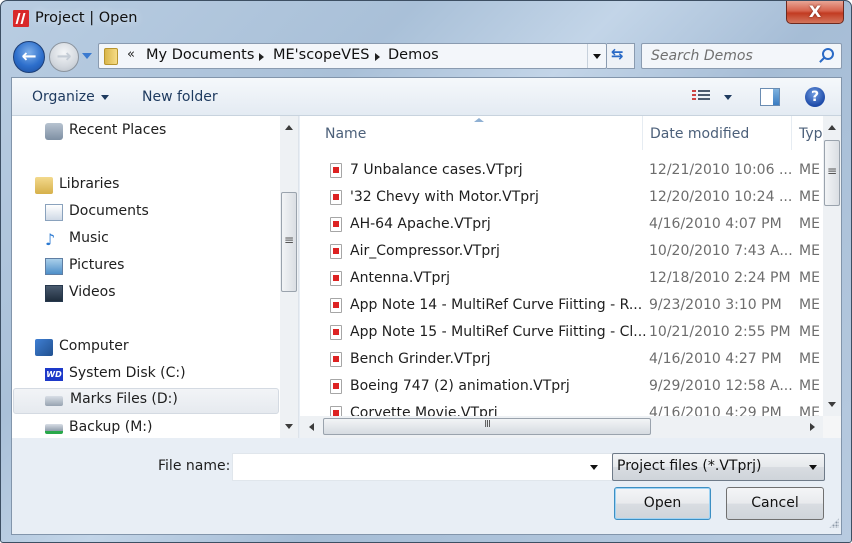 This screenshot has height=543, width=852. I want to click on change-view-icon, so click(701, 97).